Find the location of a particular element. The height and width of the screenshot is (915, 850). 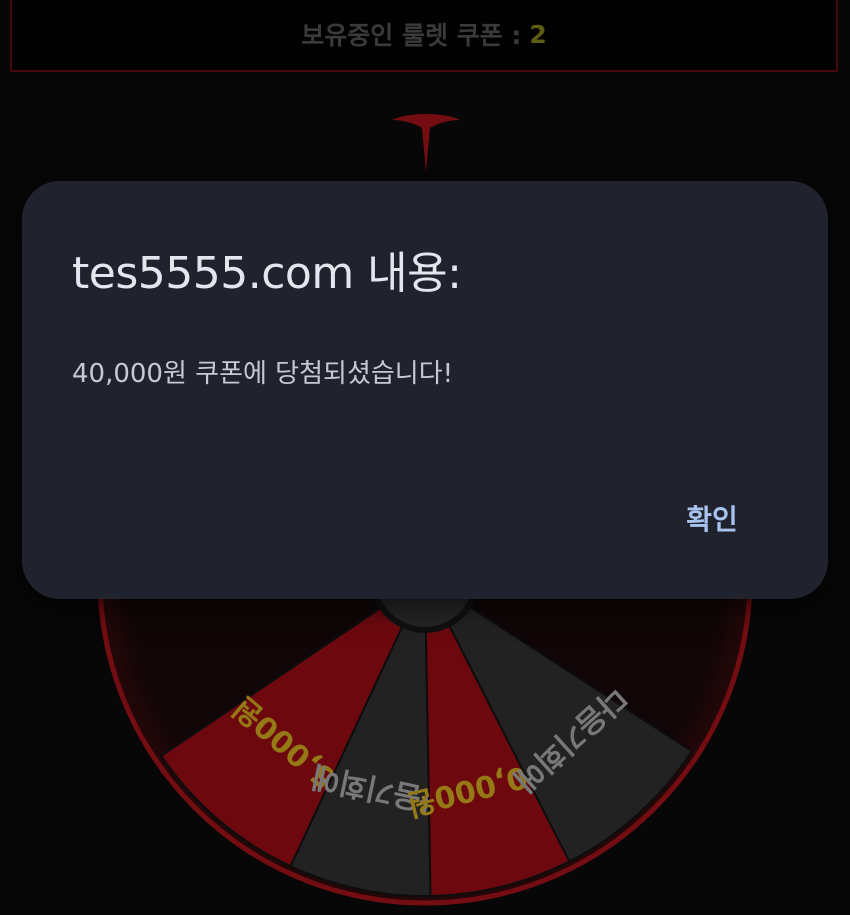

confirm-button: 확인 is located at coordinates (712, 518).